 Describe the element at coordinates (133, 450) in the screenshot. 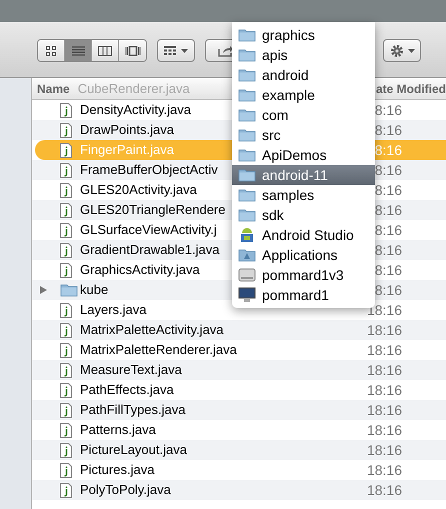

I see `file-name: PictureLayout.java` at that location.